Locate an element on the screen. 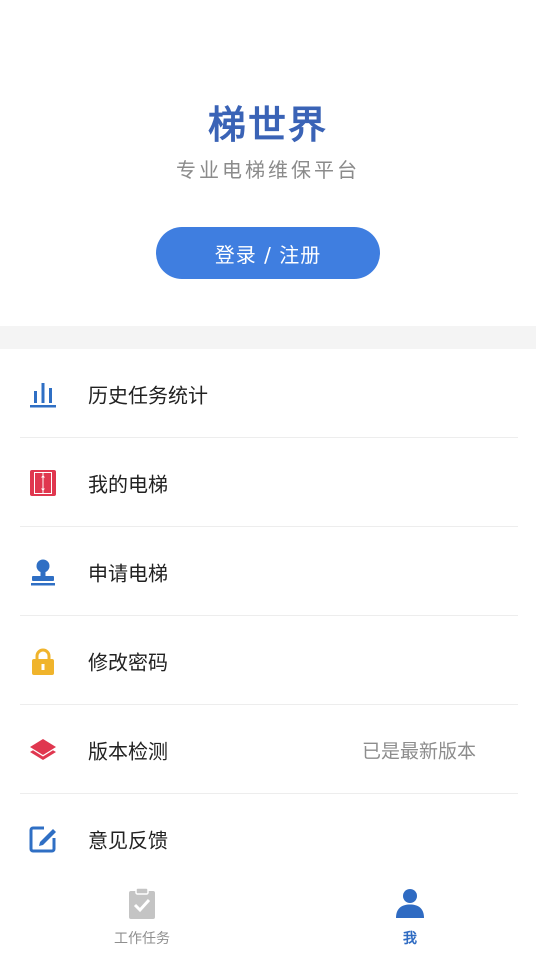 This screenshot has width=536, height=954. tab-label: 工作任务 is located at coordinates (142, 939).